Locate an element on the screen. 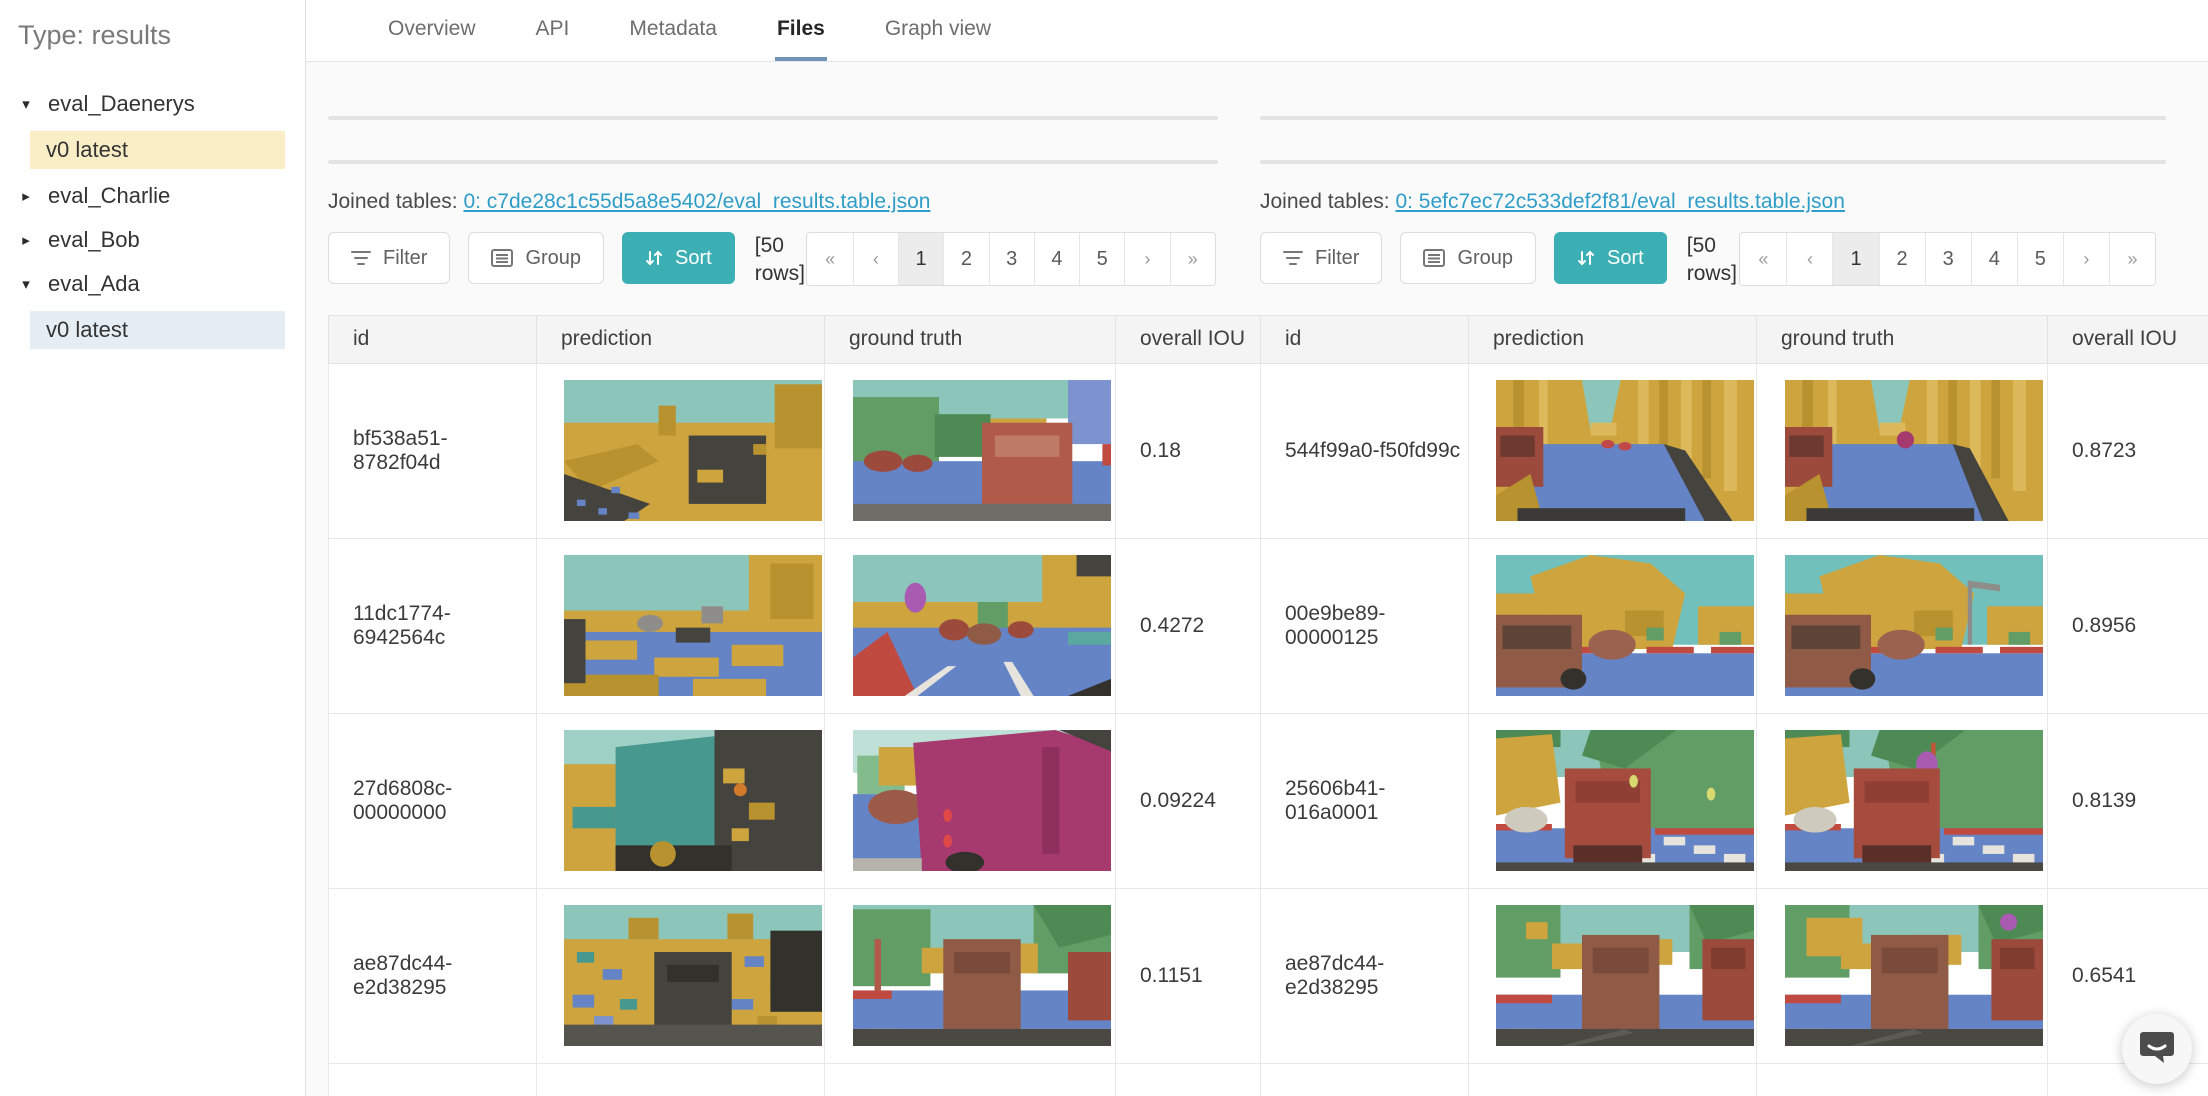 Image resolution: width=2208 pixels, height=1096 pixels. version-item-eval_Ada: v0 latest is located at coordinates (157, 330).